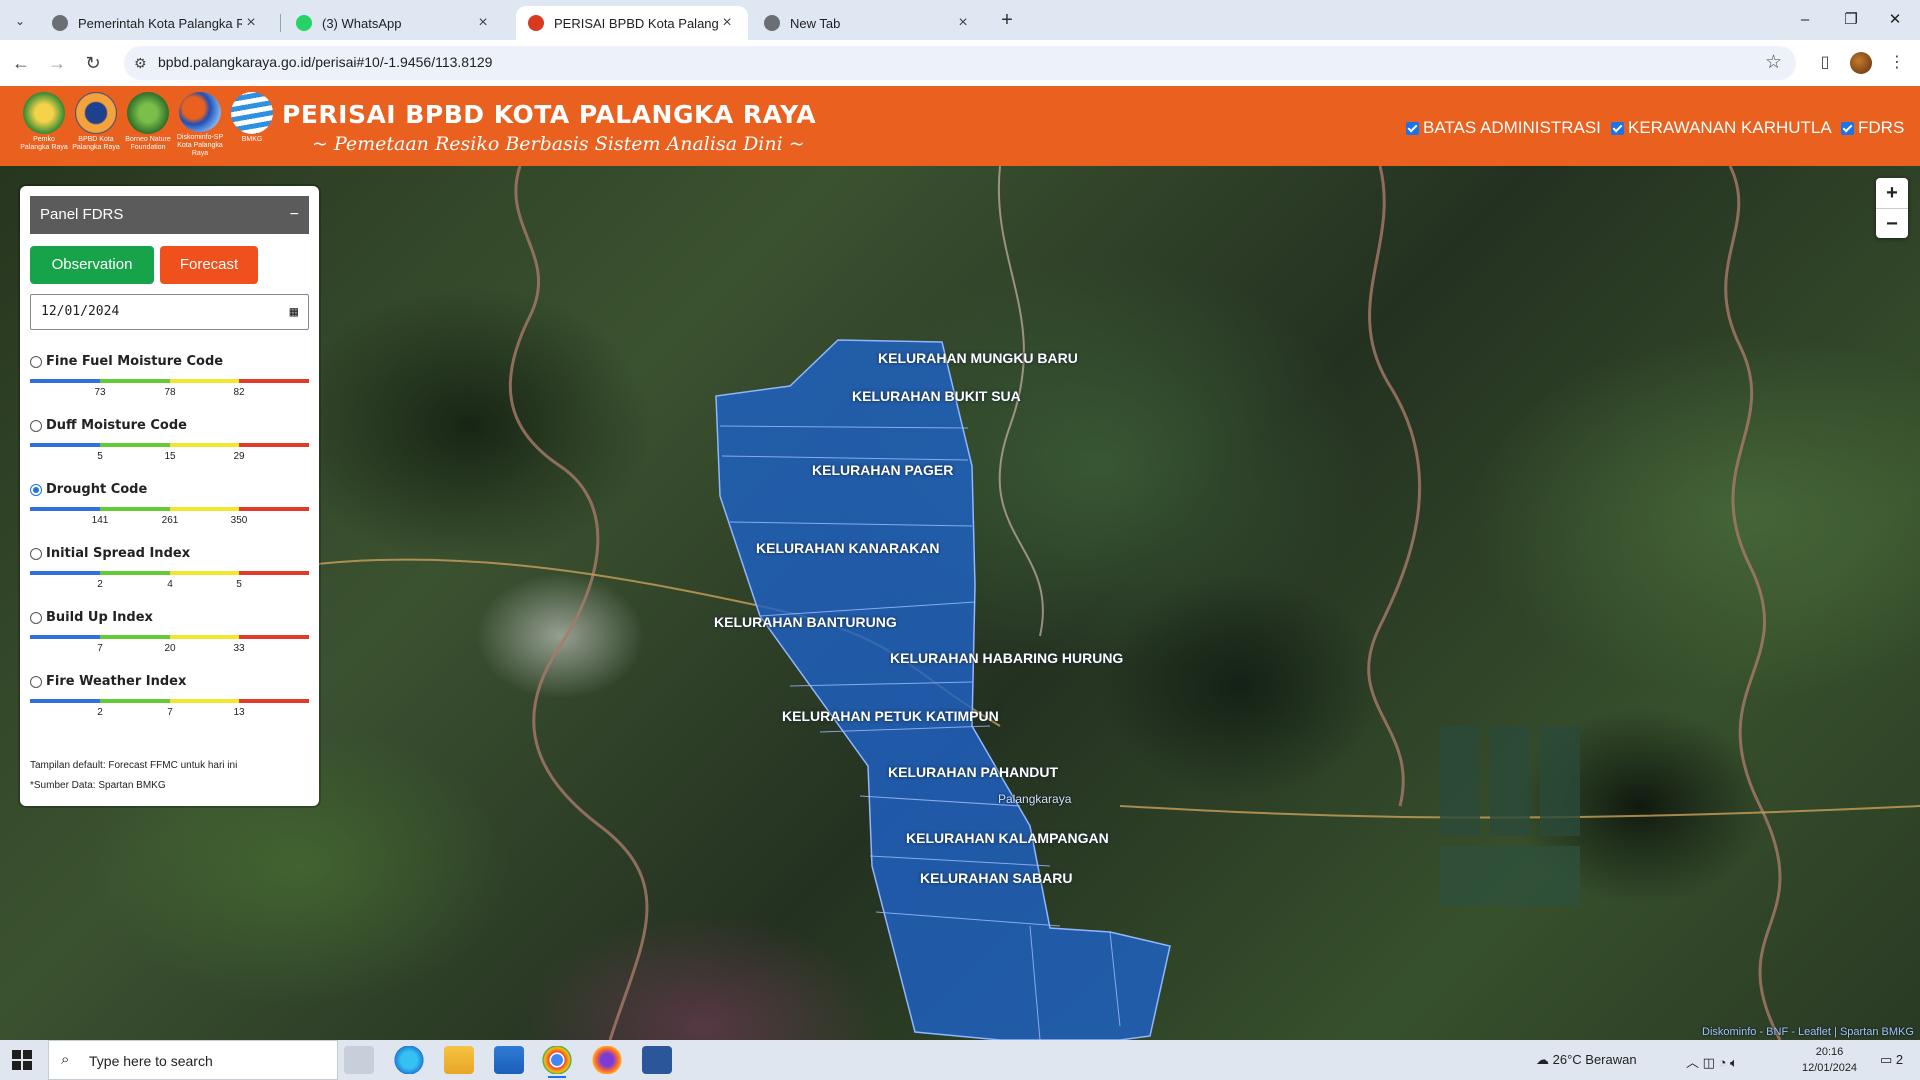  What do you see at coordinates (657, 1060) in the screenshot?
I see `word-icon` at bounding box center [657, 1060].